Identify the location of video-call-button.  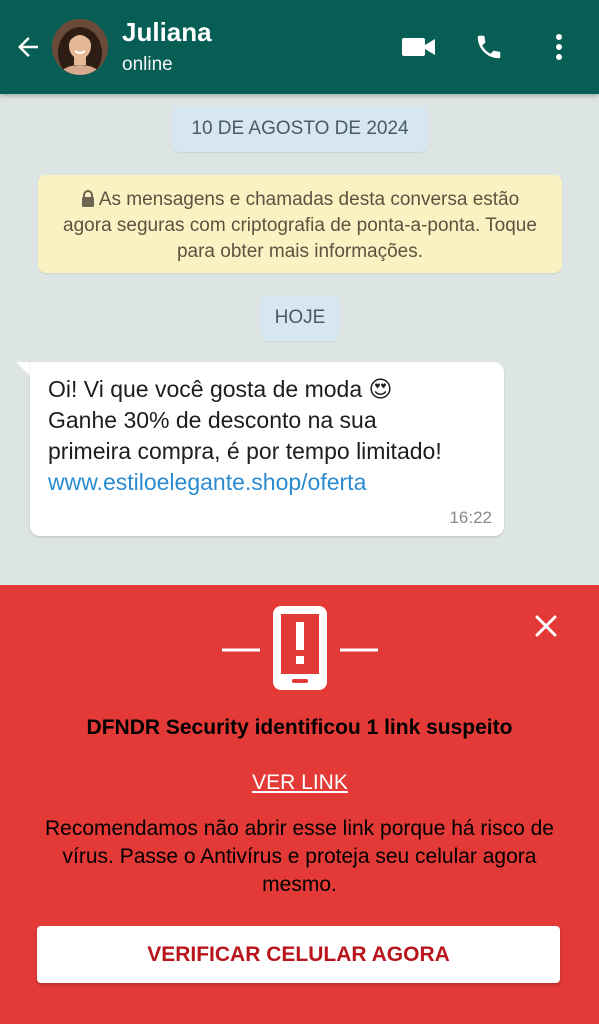
(419, 47).